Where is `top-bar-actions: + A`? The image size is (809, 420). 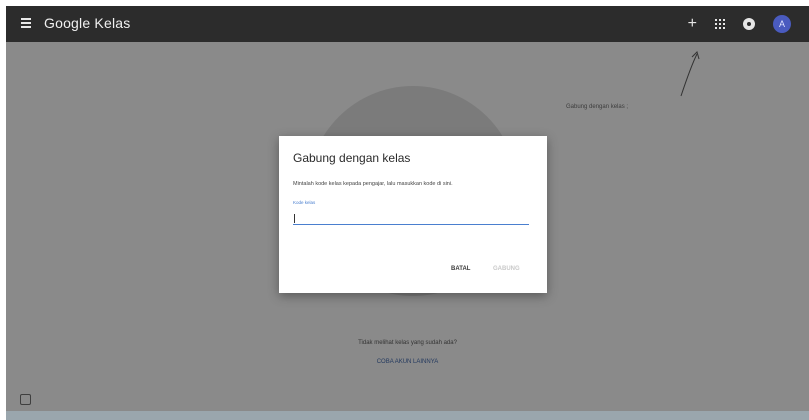 top-bar-actions: + A is located at coordinates (730, 24).